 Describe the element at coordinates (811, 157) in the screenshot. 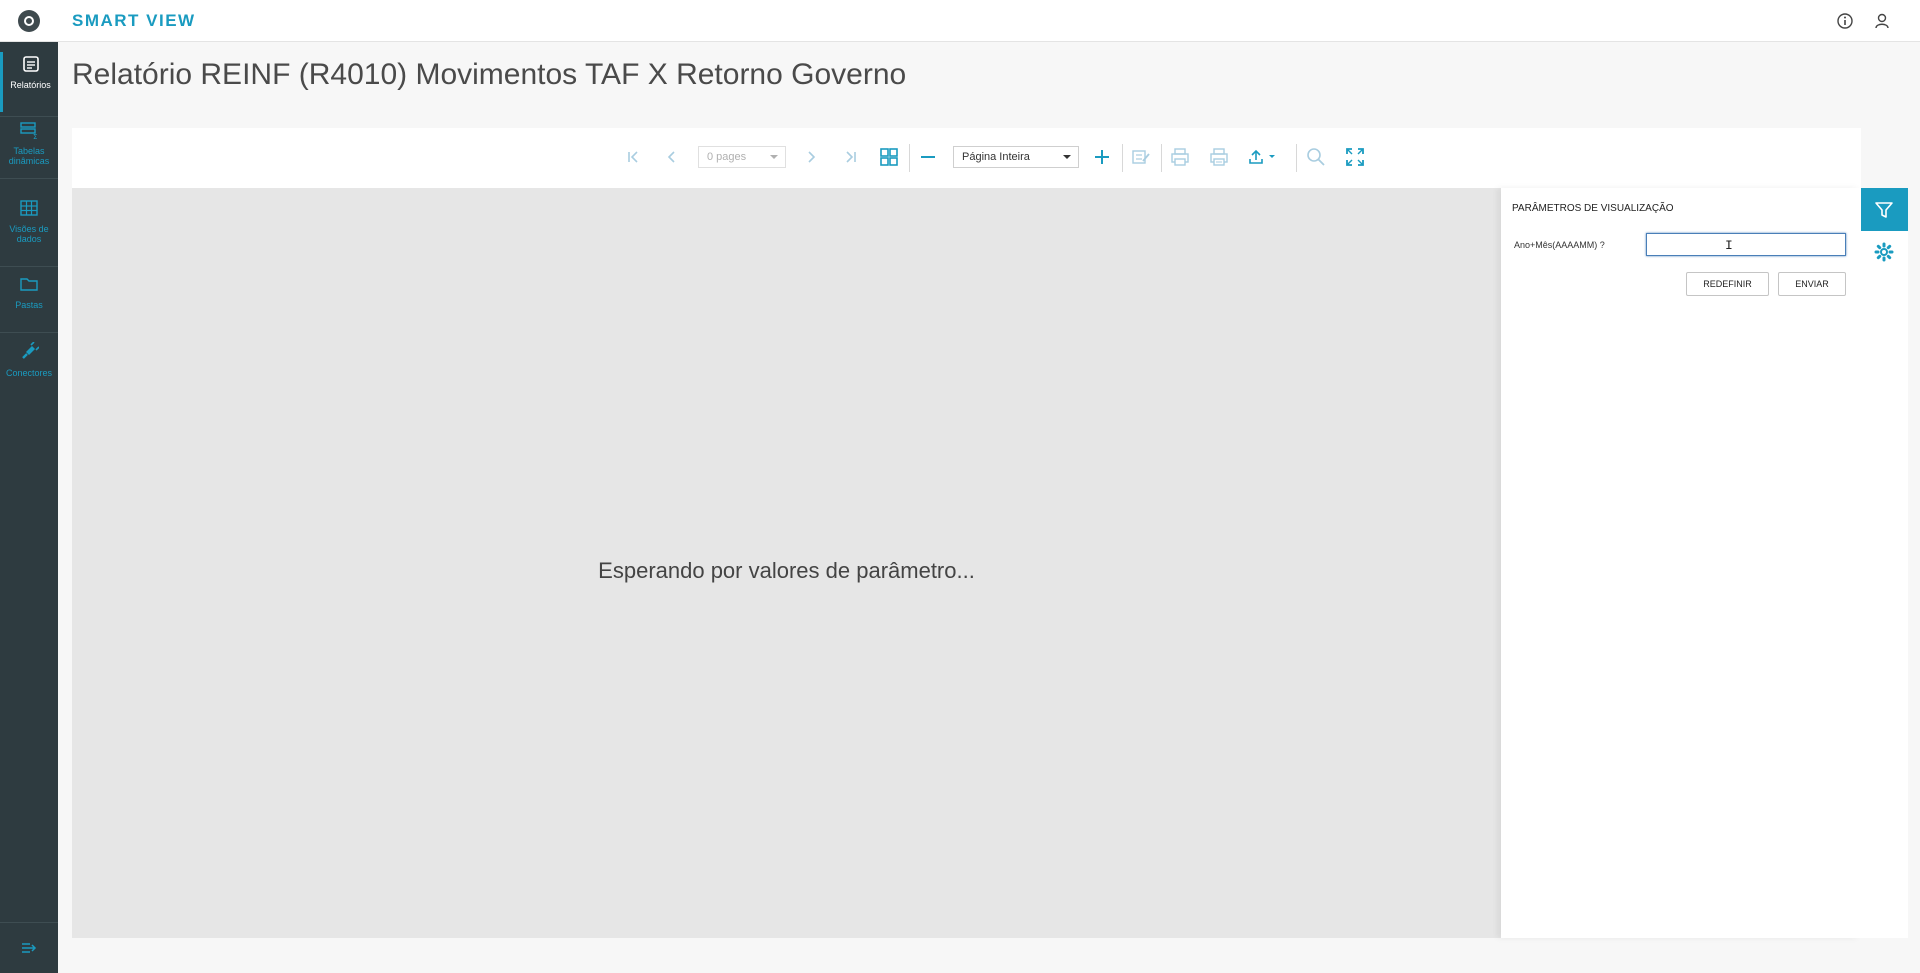

I see `next-page-icon` at that location.